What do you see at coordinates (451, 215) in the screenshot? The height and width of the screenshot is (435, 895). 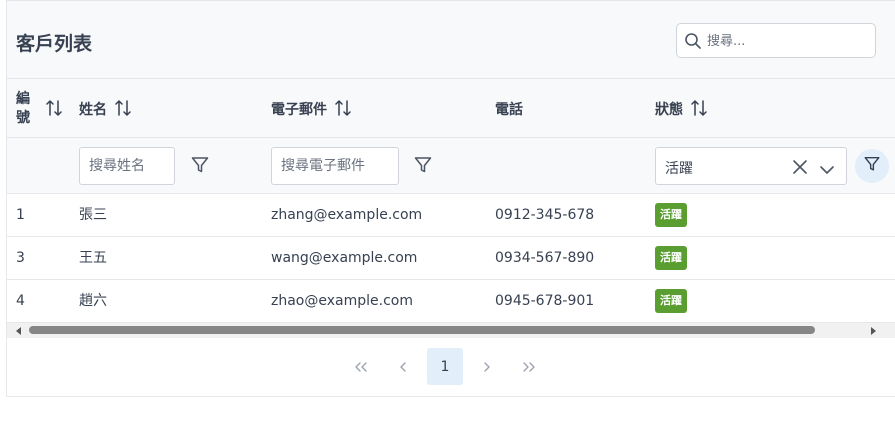 I see `table-row: 1 張三 zhang@example.com 0912-345-678 活躍` at bounding box center [451, 215].